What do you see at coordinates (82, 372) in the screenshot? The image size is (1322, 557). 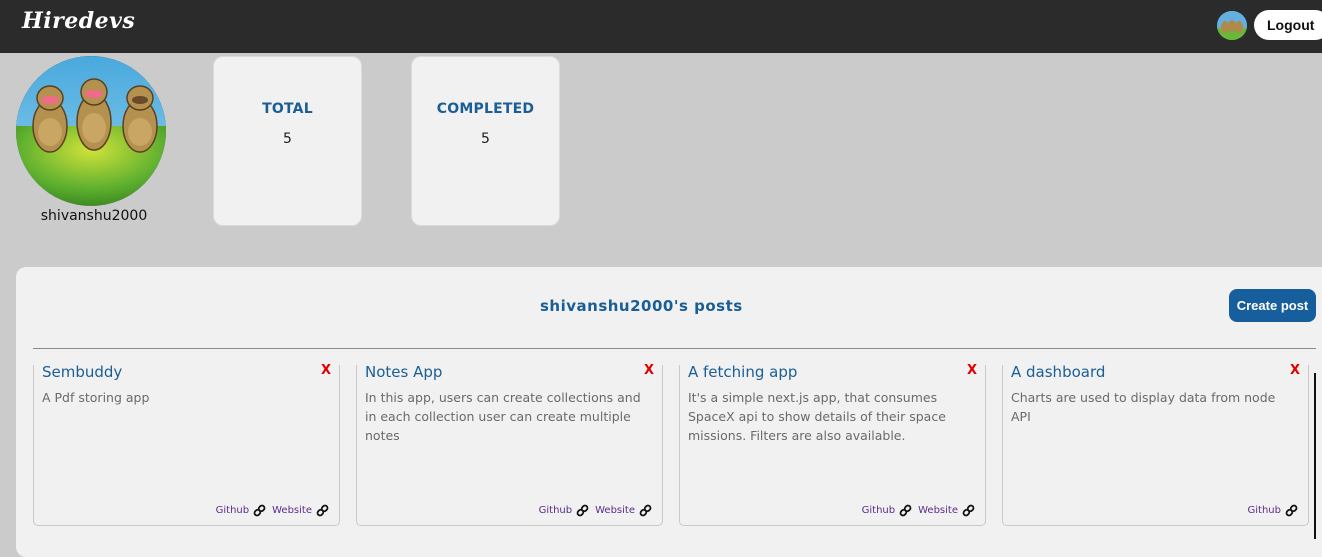 I see `post-title: Sembuddy` at bounding box center [82, 372].